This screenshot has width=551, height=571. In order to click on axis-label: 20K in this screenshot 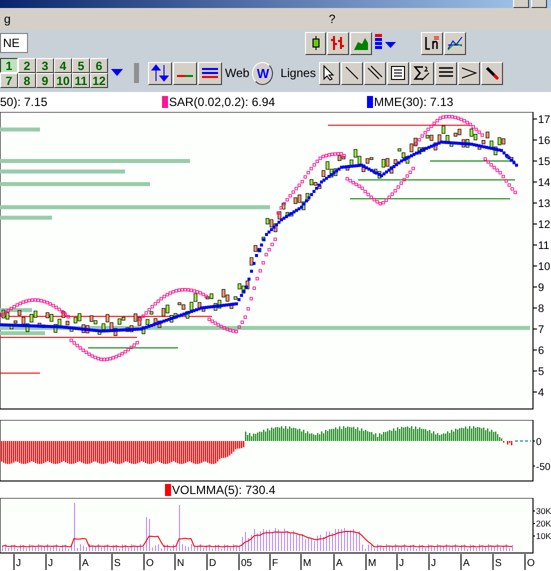, I will do `click(543, 523)`.